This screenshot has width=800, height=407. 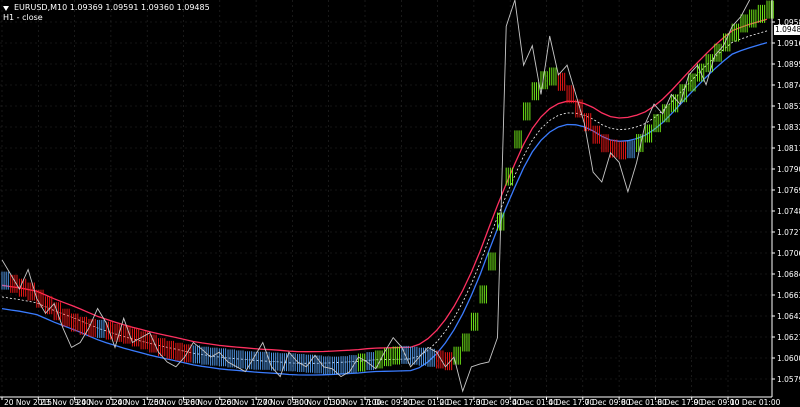 I want to click on dropdown-triangle-icon, so click(x=6, y=8).